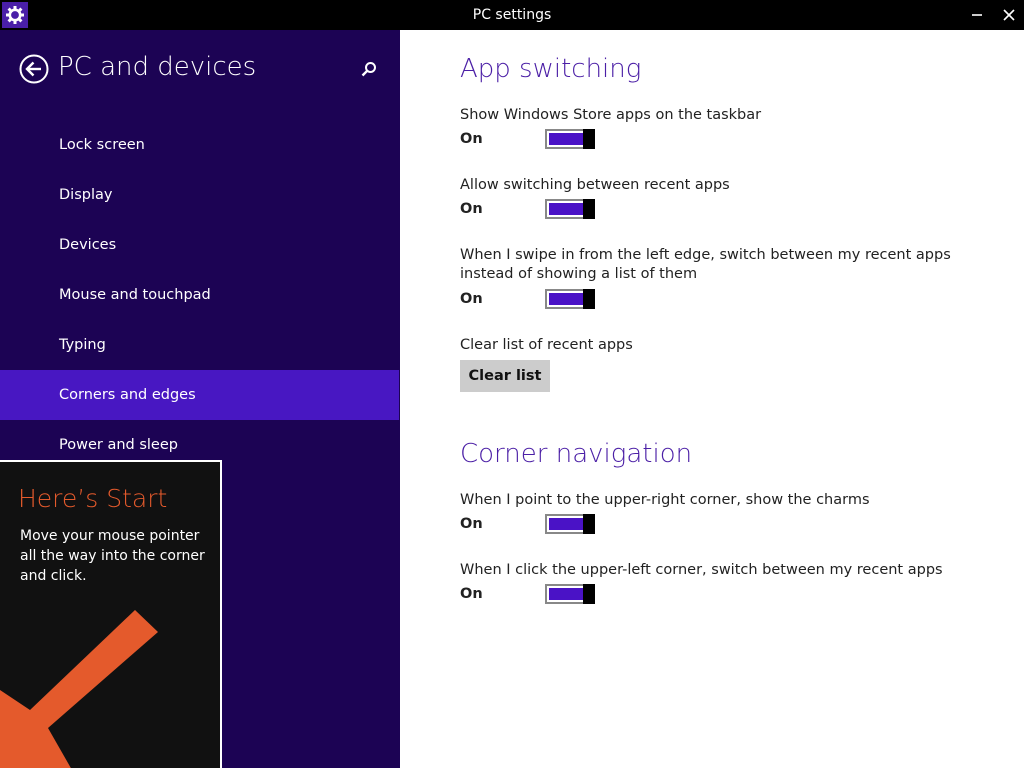 Image resolution: width=1024 pixels, height=768 pixels. Describe the element at coordinates (611, 115) in the screenshot. I see `taskbar-store-apps-label: Show Windows Store apps on the taskbar` at that location.